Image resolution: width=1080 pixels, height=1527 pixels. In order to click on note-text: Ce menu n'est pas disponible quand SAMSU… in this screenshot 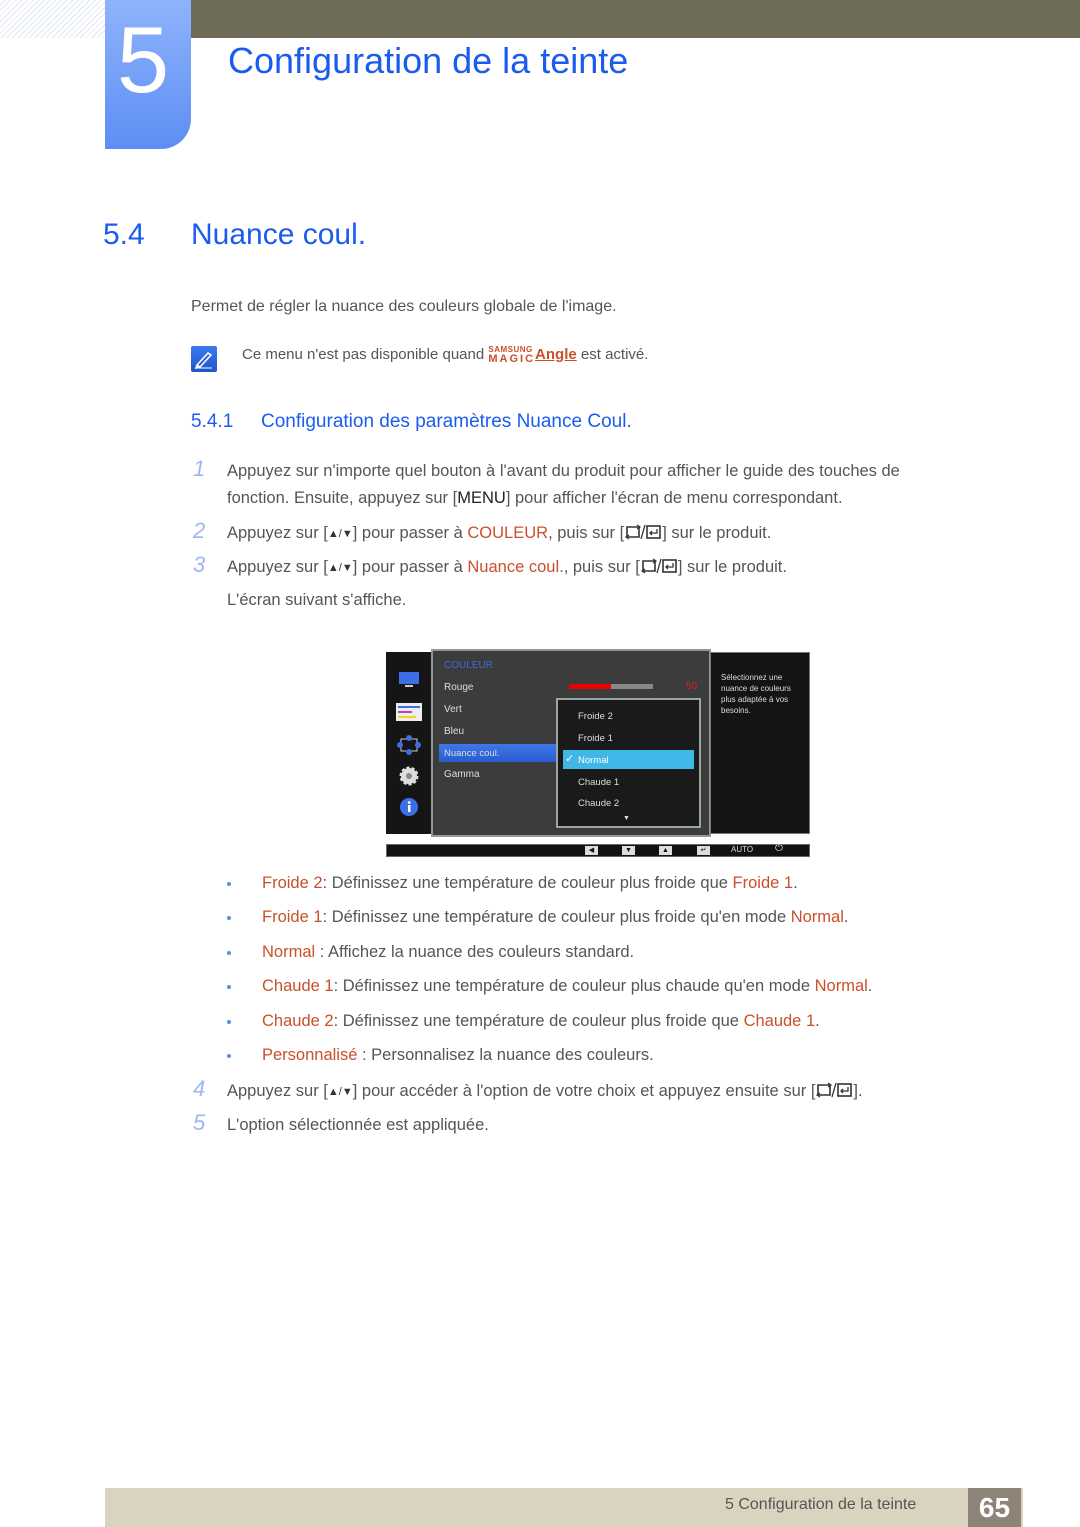, I will do `click(445, 355)`.